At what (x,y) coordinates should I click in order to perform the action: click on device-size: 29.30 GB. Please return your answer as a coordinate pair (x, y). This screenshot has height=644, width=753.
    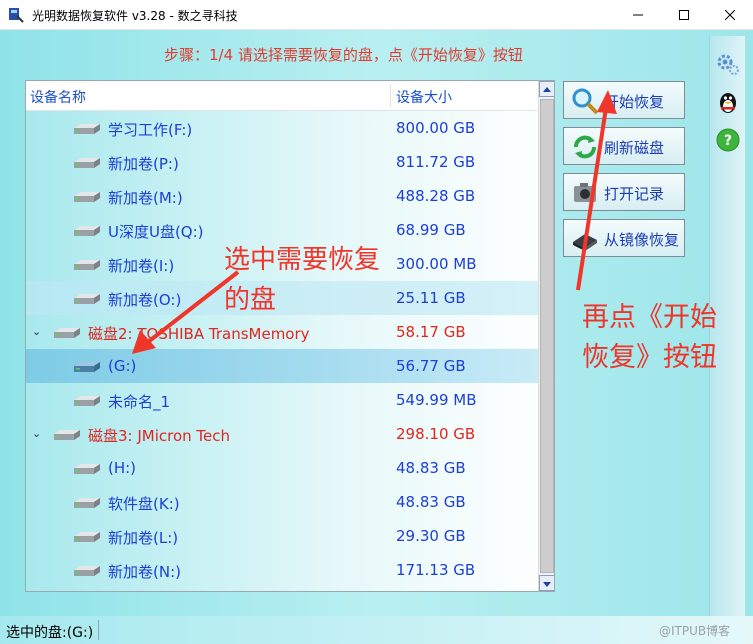
    Looking at the image, I should click on (431, 536).